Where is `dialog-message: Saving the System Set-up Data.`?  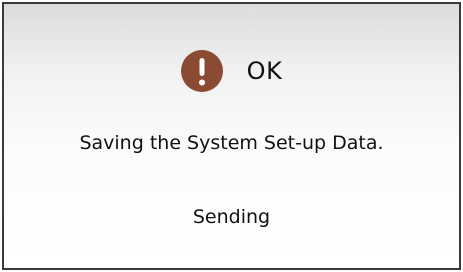
dialog-message: Saving the System Set-up Data. is located at coordinates (231, 143).